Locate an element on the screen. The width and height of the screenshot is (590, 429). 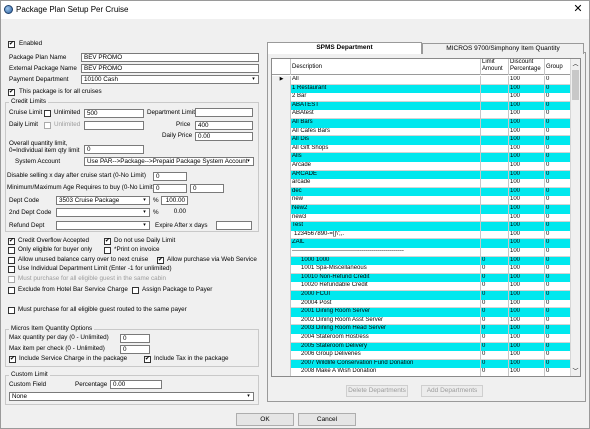
table-row: 1001 Spa-Miscellaneous 0 100 0 is located at coordinates (422, 269).